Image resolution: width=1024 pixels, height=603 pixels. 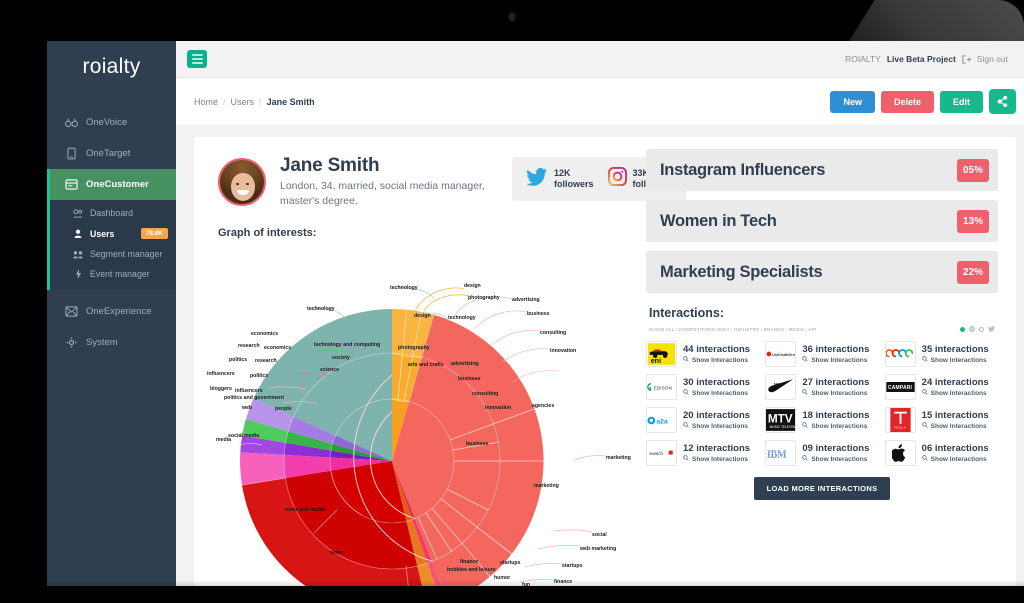 What do you see at coordinates (78, 234) in the screenshot?
I see `user-icon` at bounding box center [78, 234].